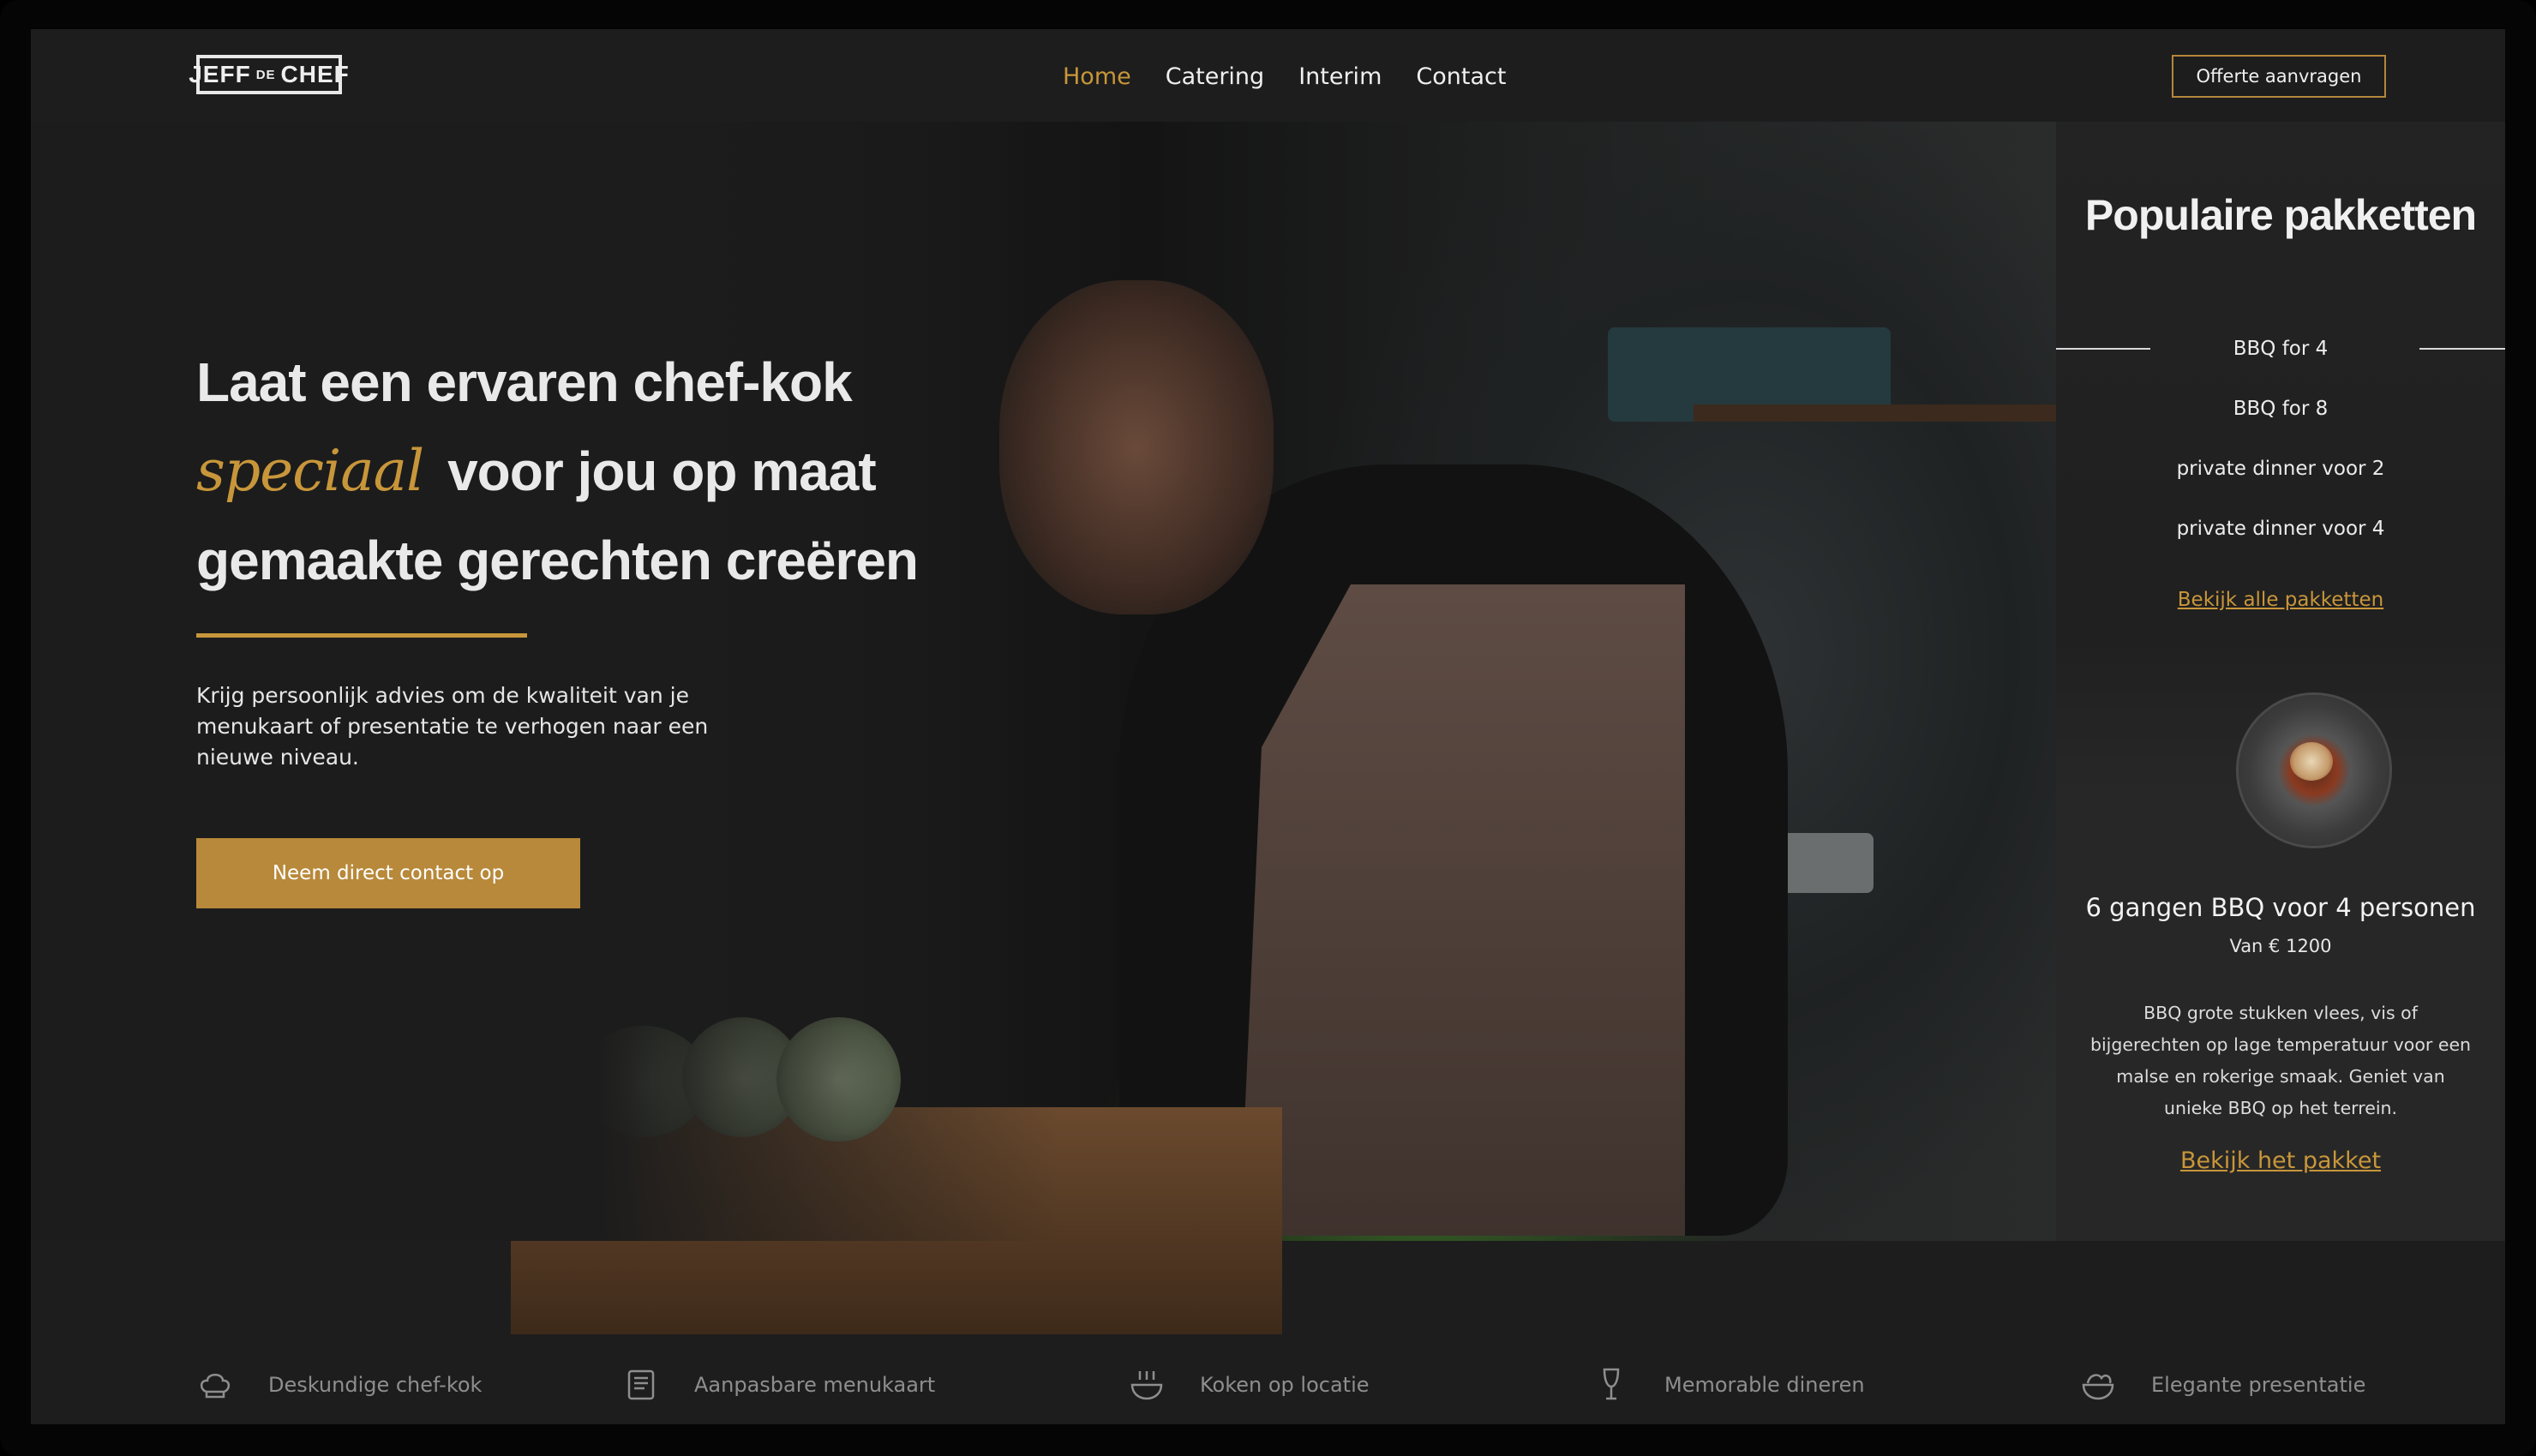 This screenshot has width=2536, height=1456. I want to click on featured-dish-image, so click(2314, 770).